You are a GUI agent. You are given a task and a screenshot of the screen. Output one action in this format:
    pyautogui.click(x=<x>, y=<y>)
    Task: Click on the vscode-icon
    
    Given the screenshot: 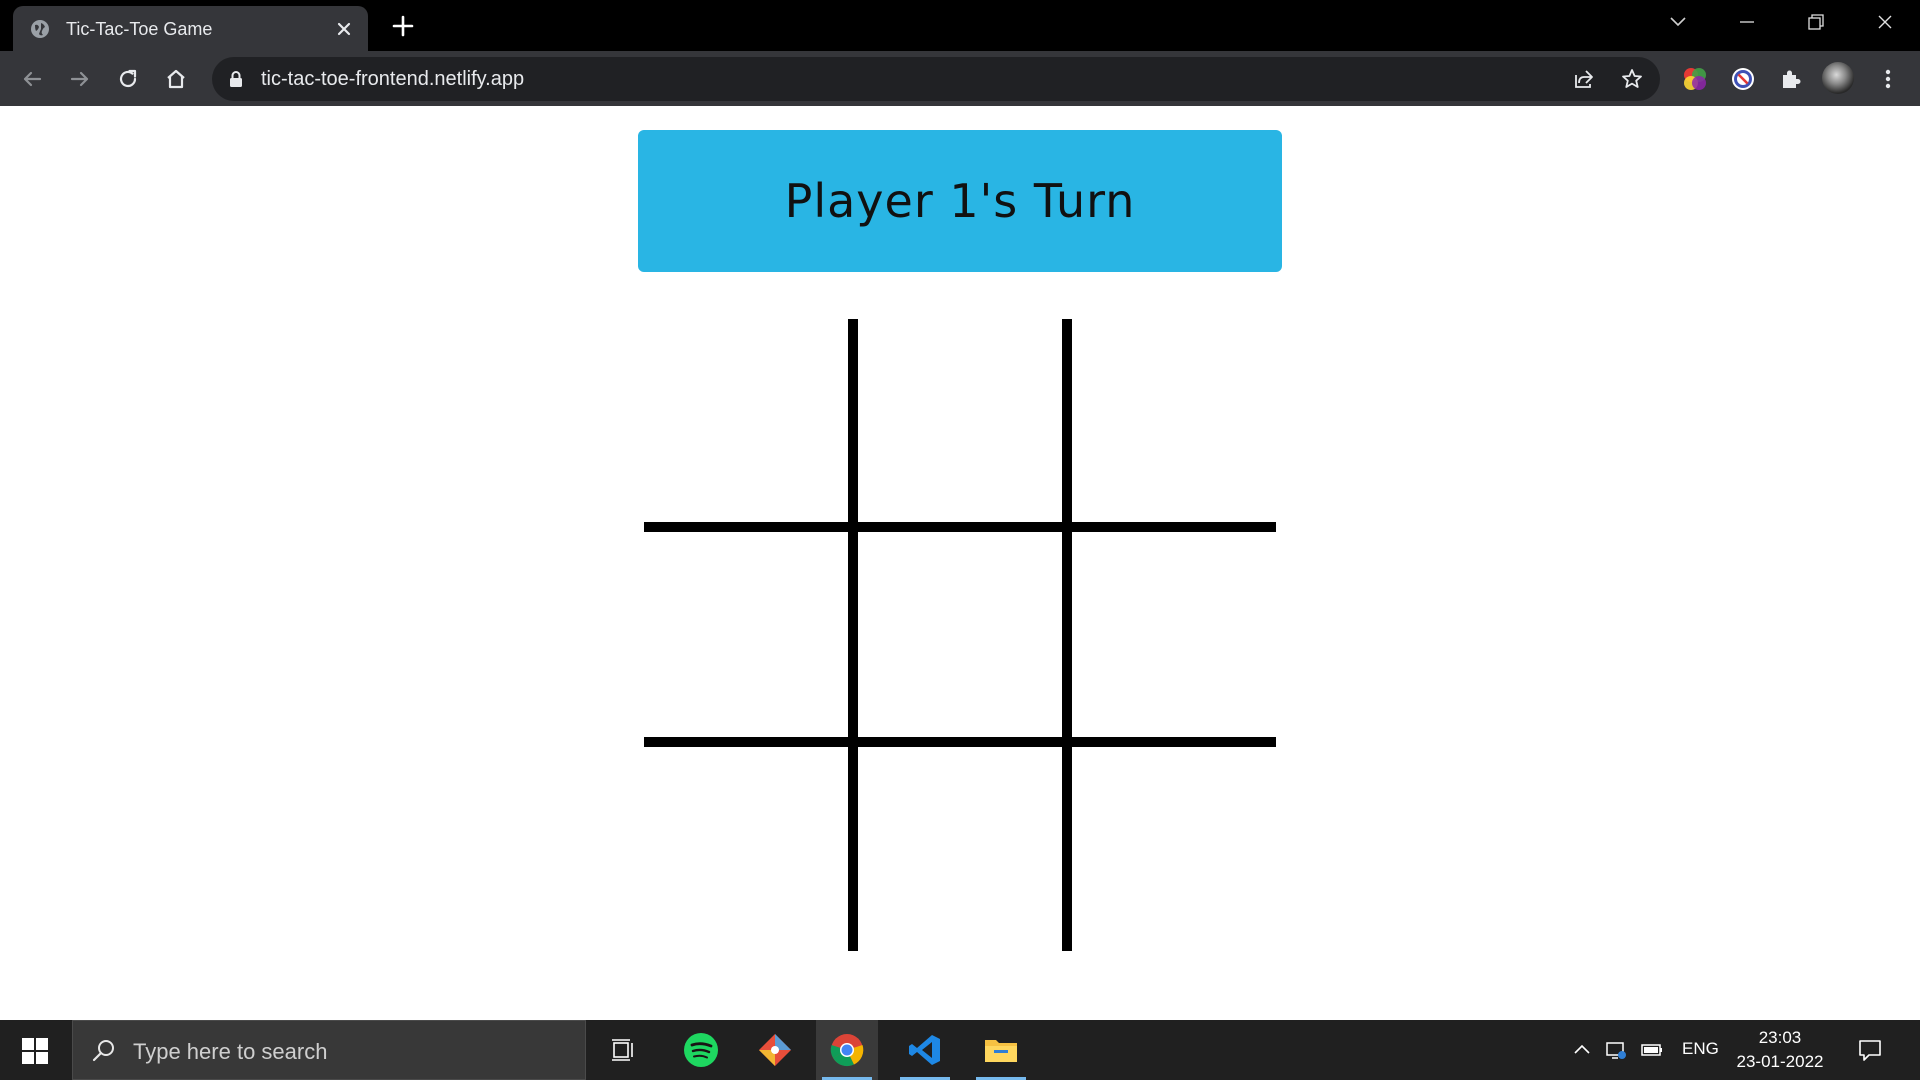 What is the action you would take?
    pyautogui.click(x=925, y=1050)
    